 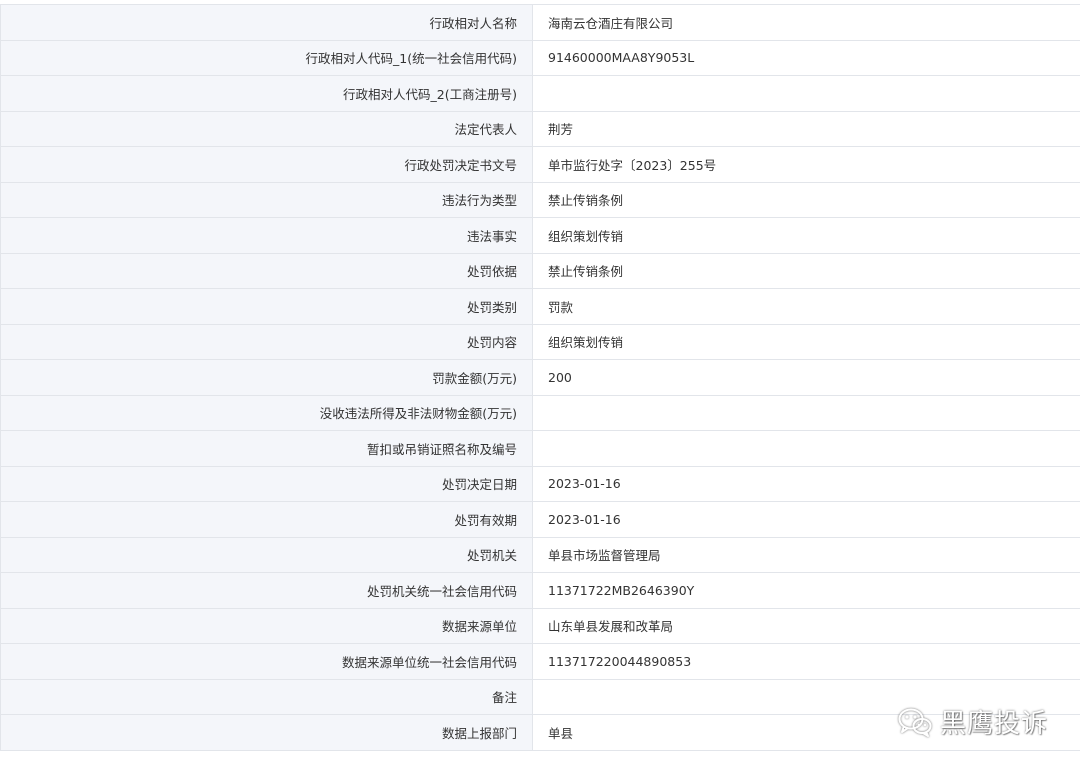 I want to click on field-label: 法定代表人, so click(x=266, y=128).